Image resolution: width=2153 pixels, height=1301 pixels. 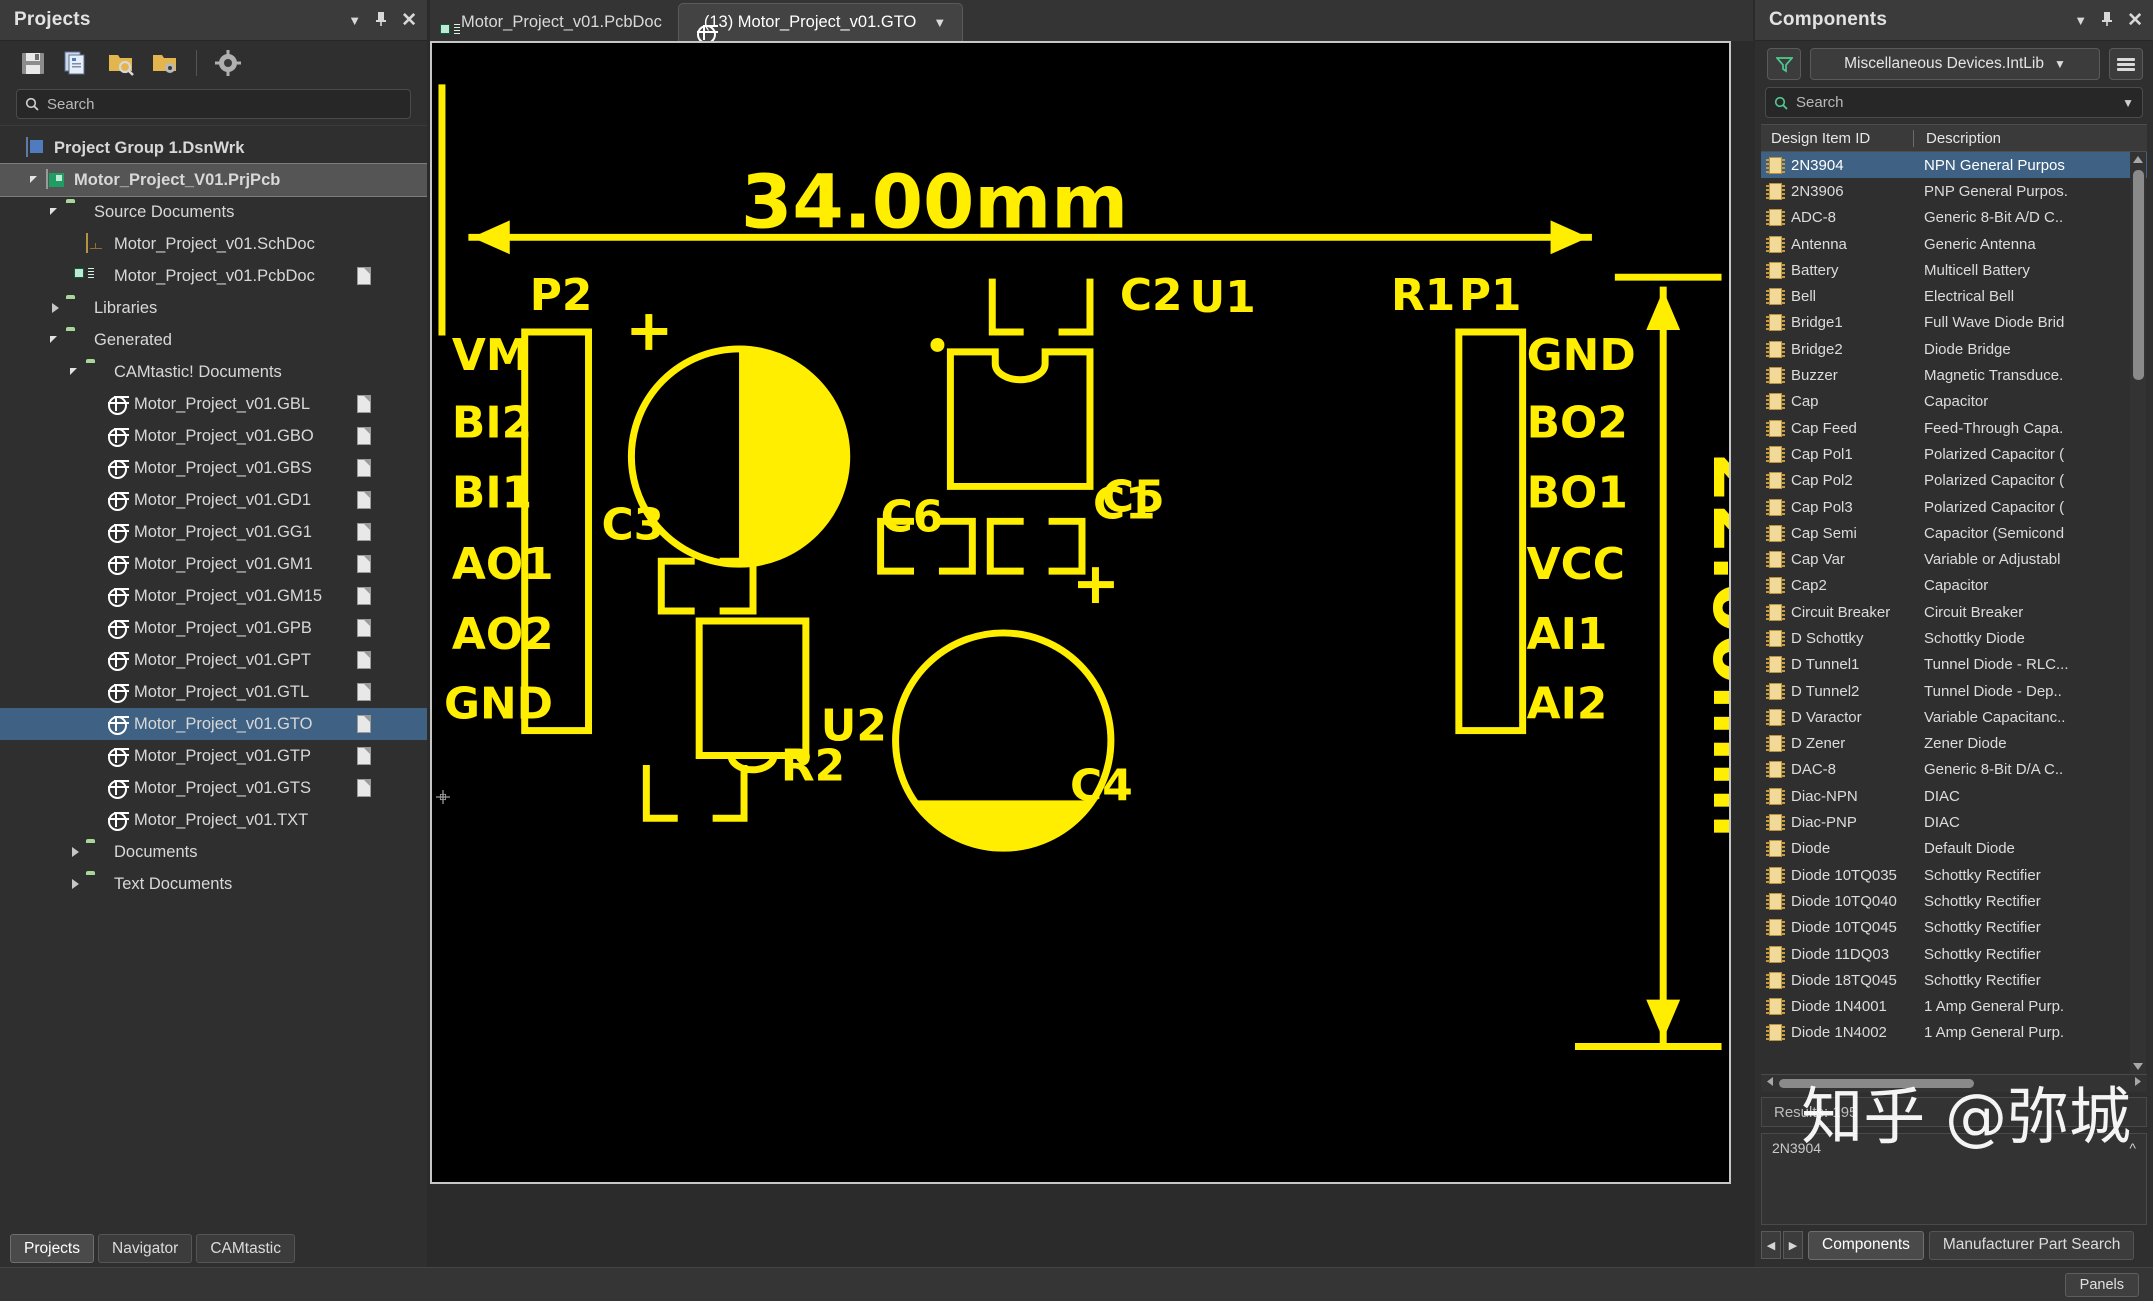 What do you see at coordinates (1771, 1245) in the screenshot?
I see `nav-prev-icon: ◀` at bounding box center [1771, 1245].